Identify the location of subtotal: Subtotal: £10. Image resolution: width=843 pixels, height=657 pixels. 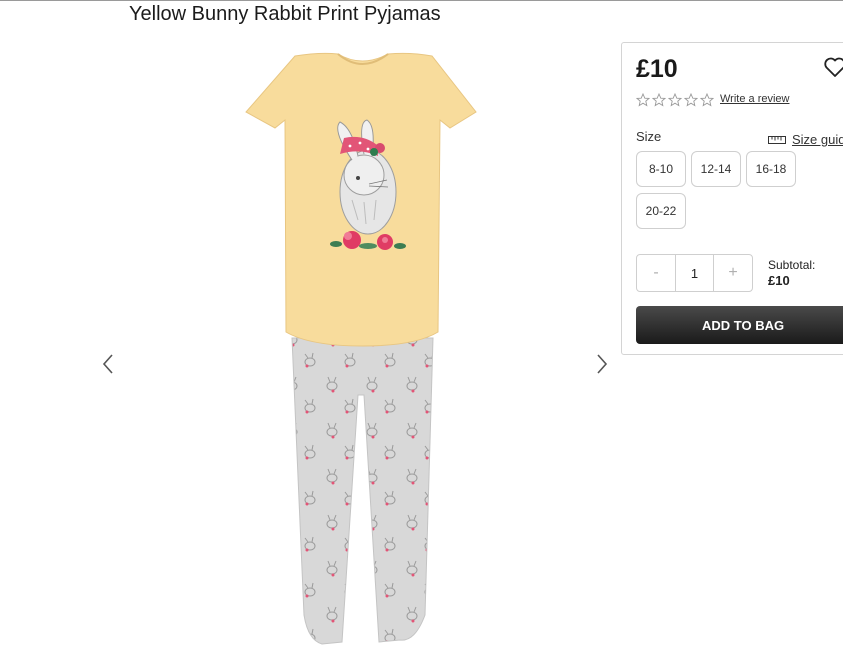
(791, 273).